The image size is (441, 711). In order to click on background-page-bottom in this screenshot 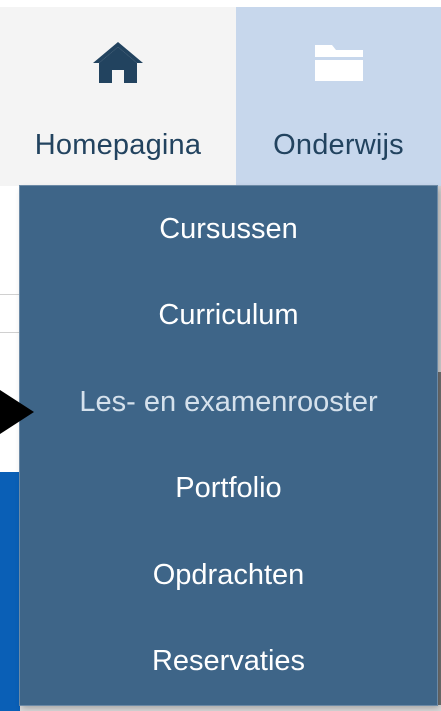, I will do `click(230, 708)`.